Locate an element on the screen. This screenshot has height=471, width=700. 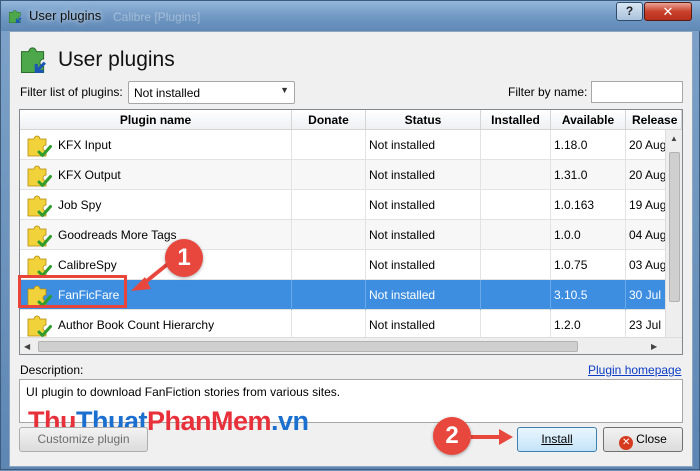
customize-plugin-button: Customize plugin is located at coordinates (83, 439).